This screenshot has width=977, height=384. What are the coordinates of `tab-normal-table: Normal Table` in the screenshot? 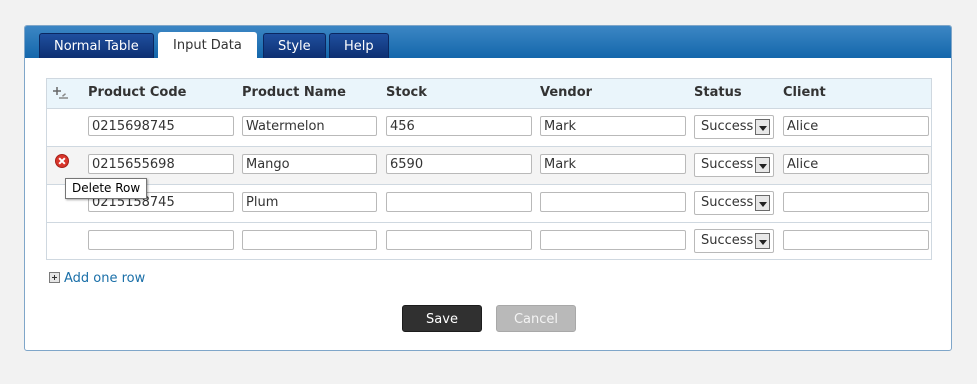 It's located at (96, 45).